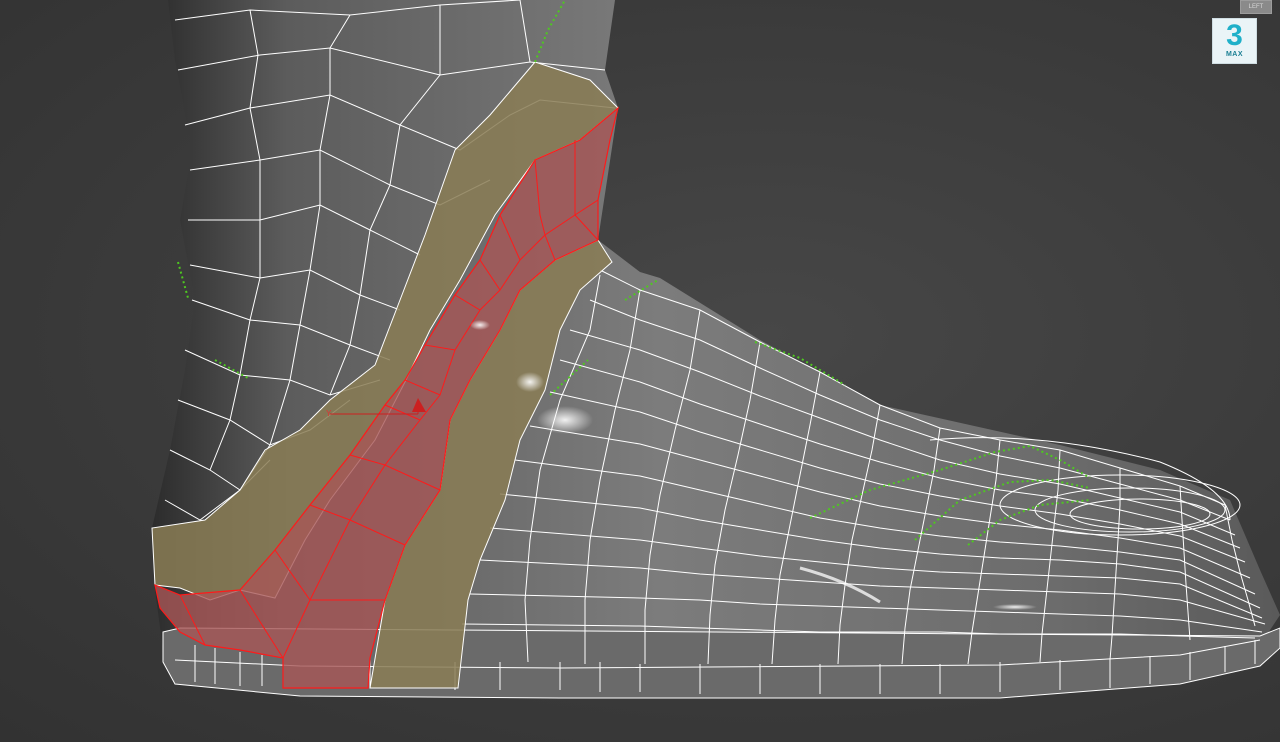 The image size is (1280, 742). I want to click on 3dsmax-logo-icon: 3 MAX, so click(1234, 41).